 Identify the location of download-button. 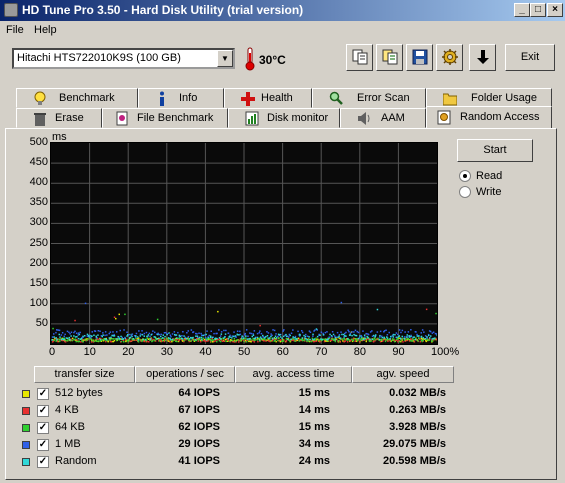
(482, 57).